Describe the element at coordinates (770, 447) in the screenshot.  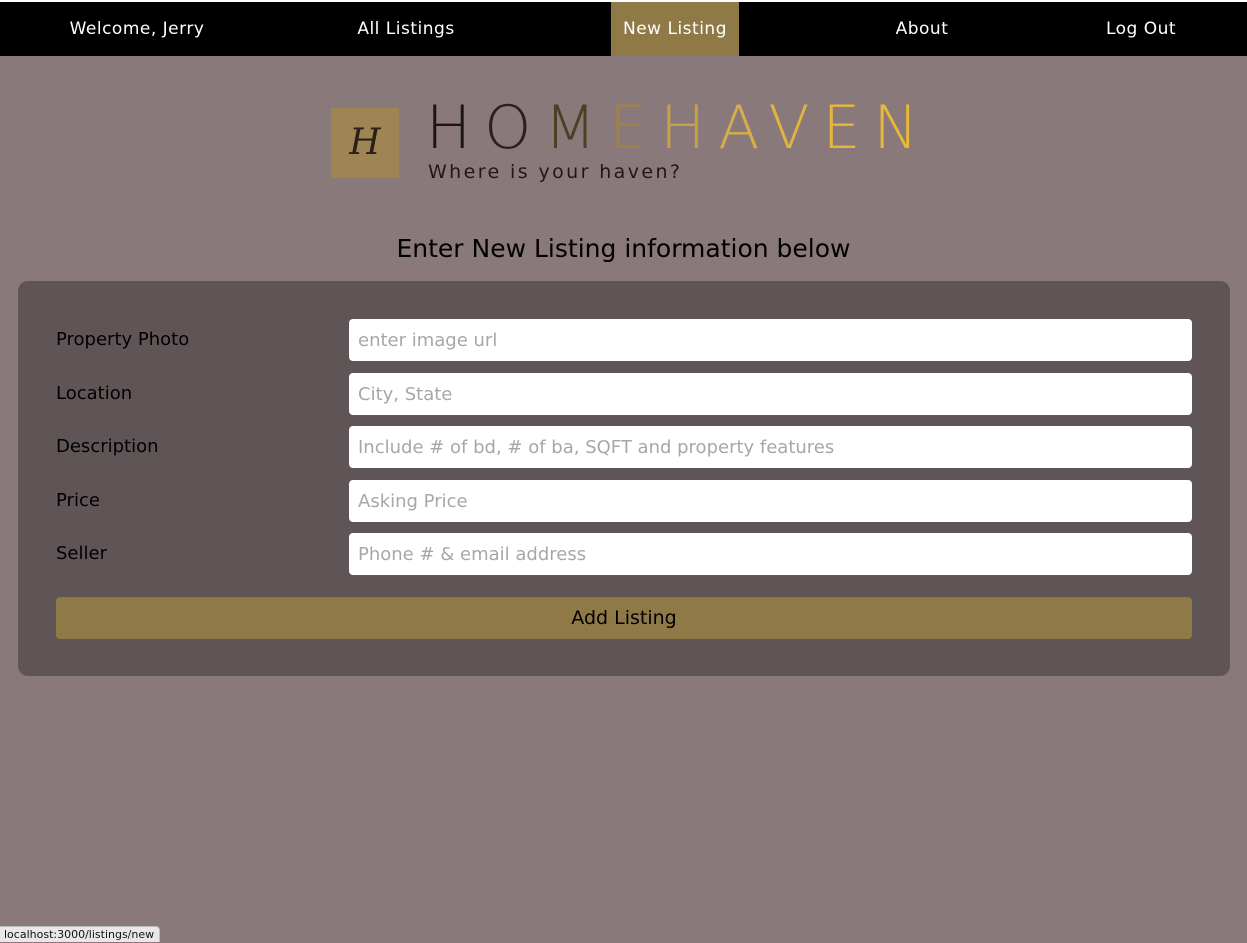
I see `description-input` at that location.